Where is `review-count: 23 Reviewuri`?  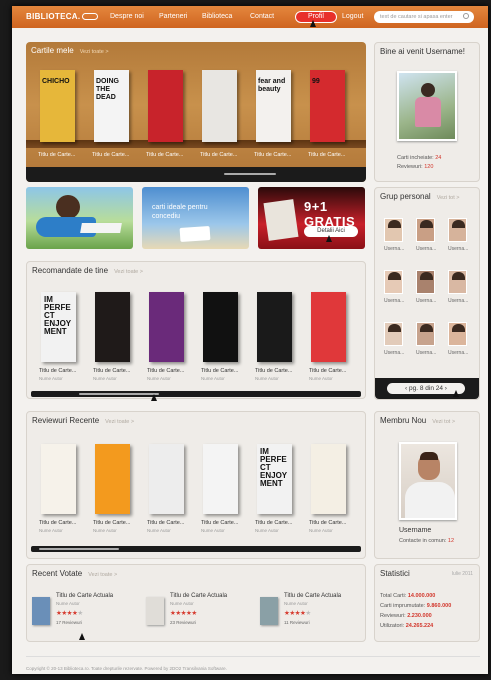
review-count: 23 Reviewuri is located at coordinates (183, 622).